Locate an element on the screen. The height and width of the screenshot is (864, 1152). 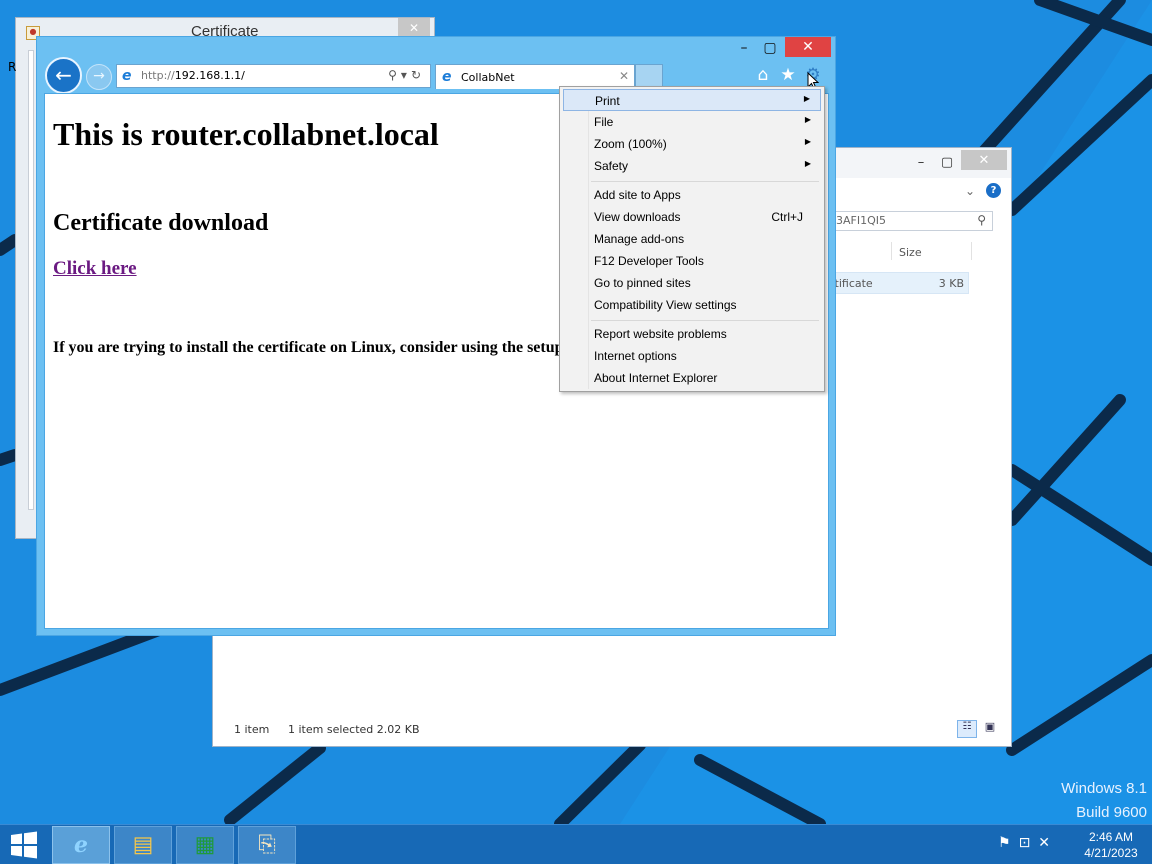
back-button: ← is located at coordinates (63, 75).